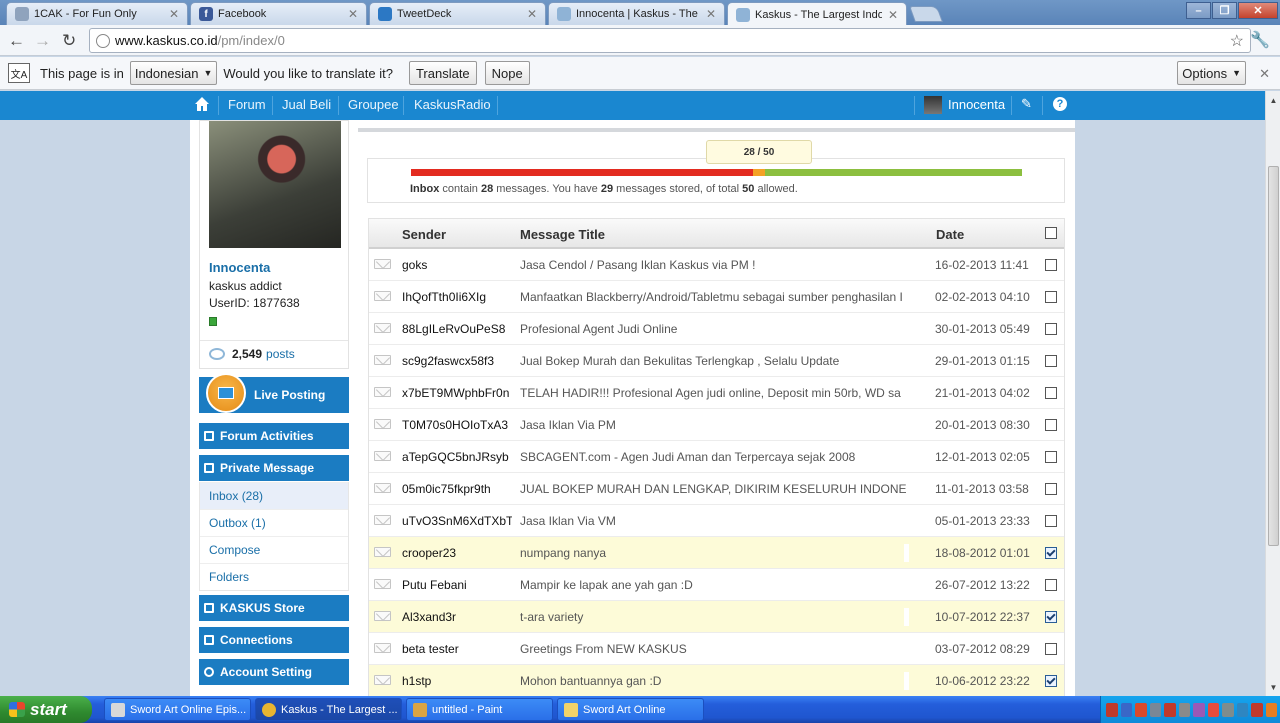  What do you see at coordinates (1237, 41) in the screenshot?
I see `bookmark-star-icon: ☆` at bounding box center [1237, 41].